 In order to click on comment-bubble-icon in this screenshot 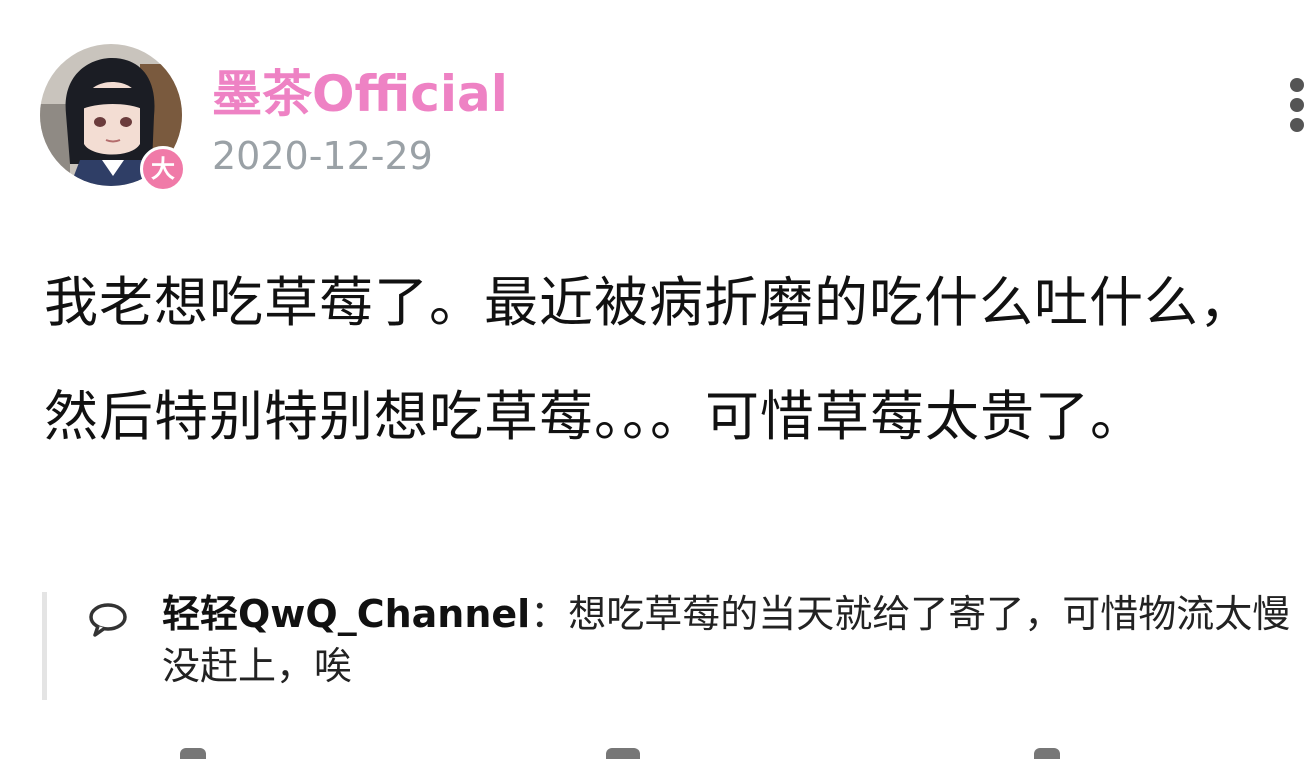, I will do `click(108, 620)`.